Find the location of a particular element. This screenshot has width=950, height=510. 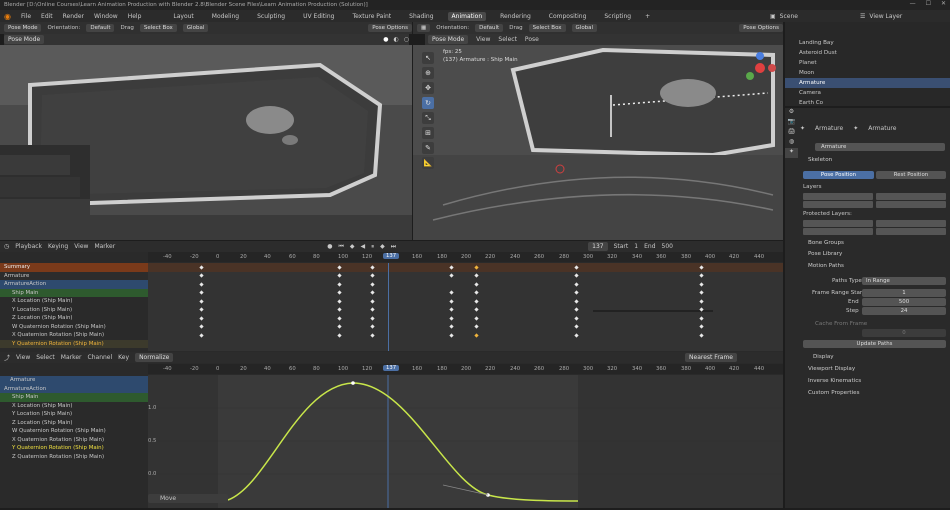

maximize-icon: ☐ is located at coordinates (928, 5).